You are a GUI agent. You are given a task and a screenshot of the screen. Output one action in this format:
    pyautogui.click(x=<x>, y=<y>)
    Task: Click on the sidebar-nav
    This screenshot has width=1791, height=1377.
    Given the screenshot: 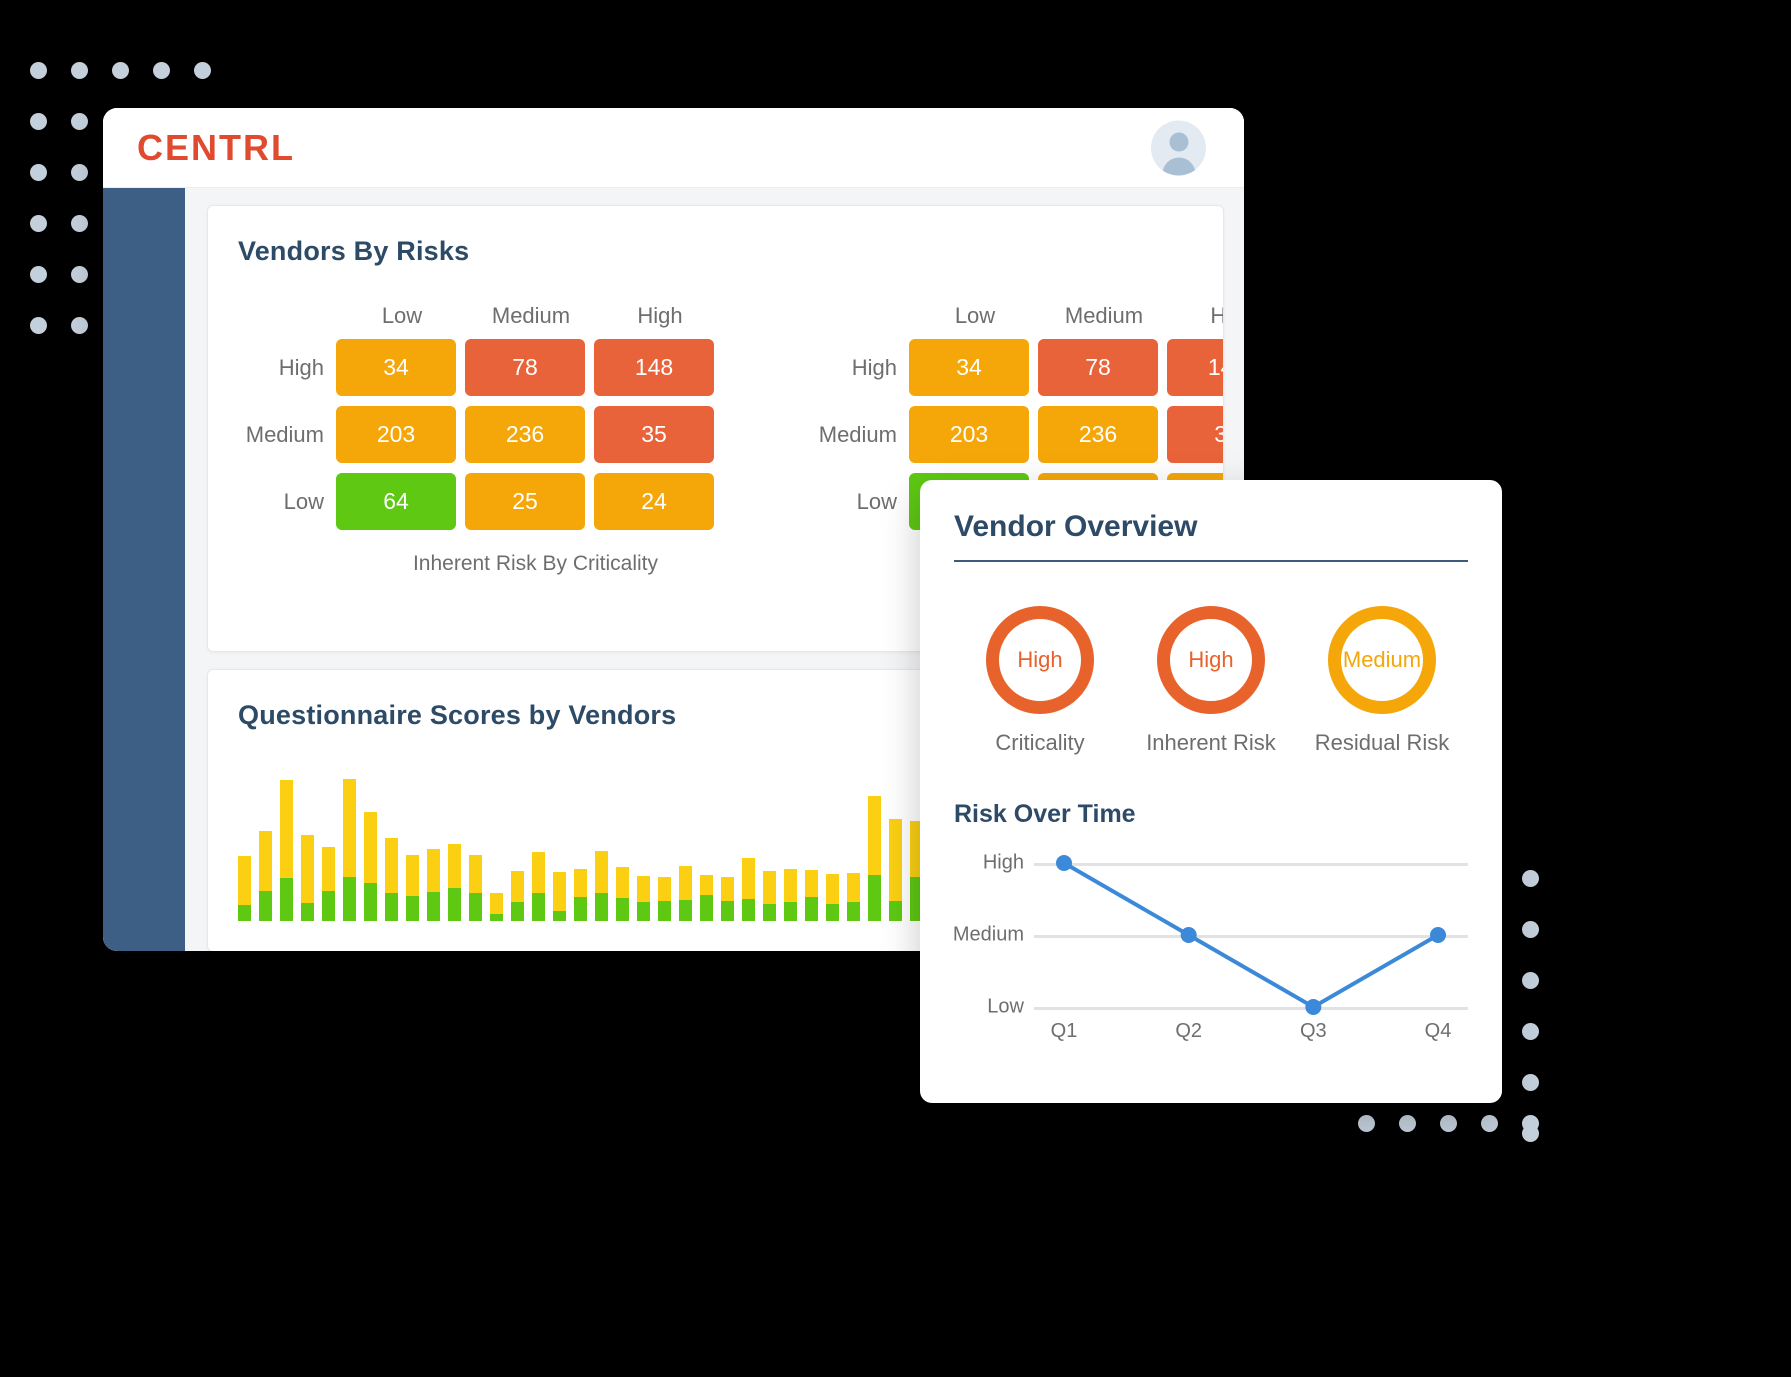 What is the action you would take?
    pyautogui.click(x=144, y=569)
    